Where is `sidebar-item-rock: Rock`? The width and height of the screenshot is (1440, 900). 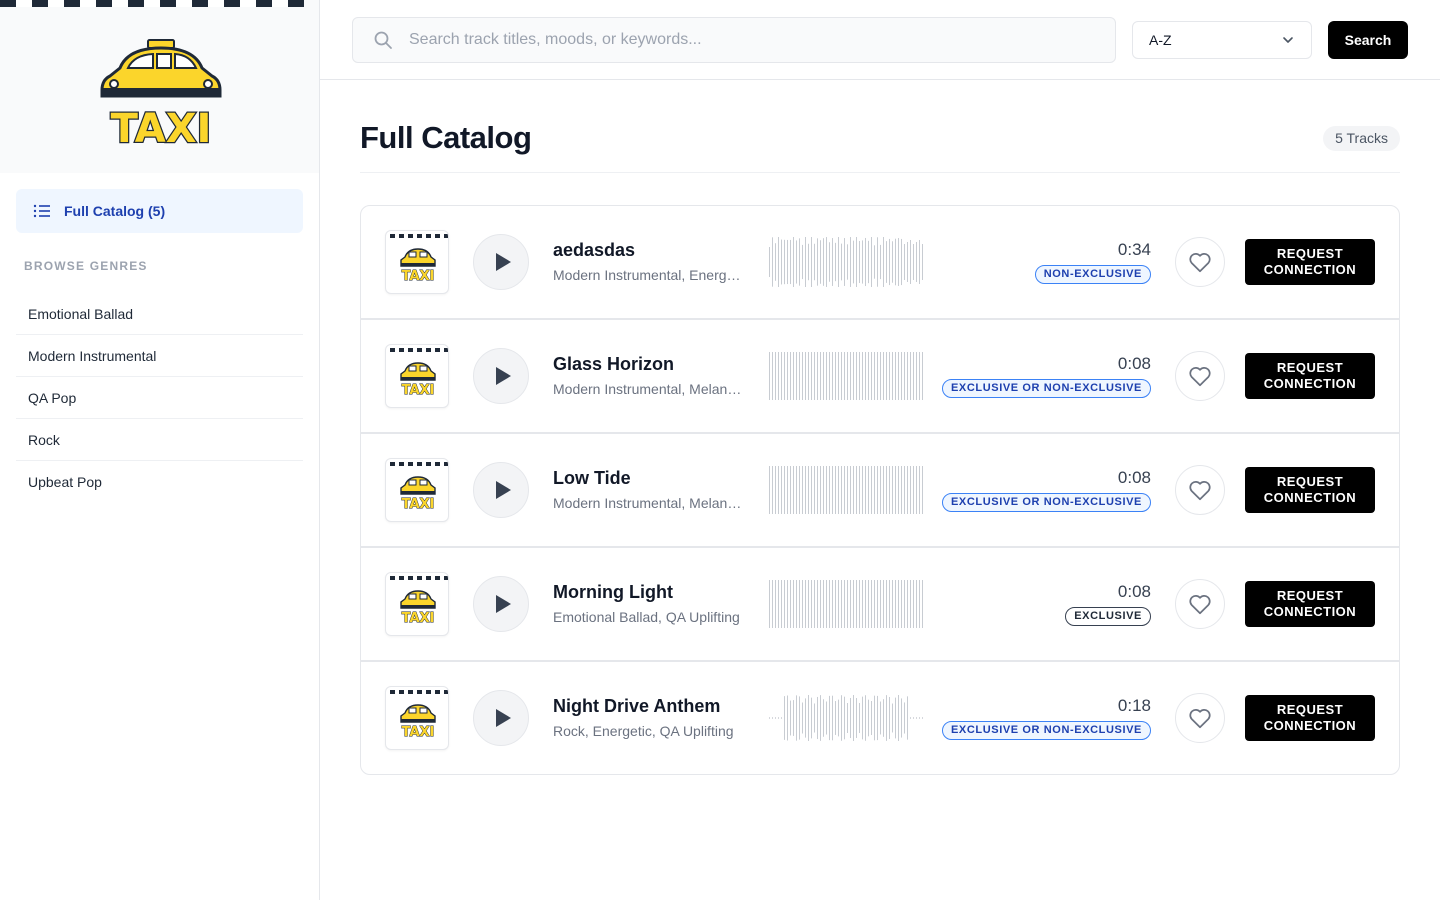 sidebar-item-rock: Rock is located at coordinates (159, 440).